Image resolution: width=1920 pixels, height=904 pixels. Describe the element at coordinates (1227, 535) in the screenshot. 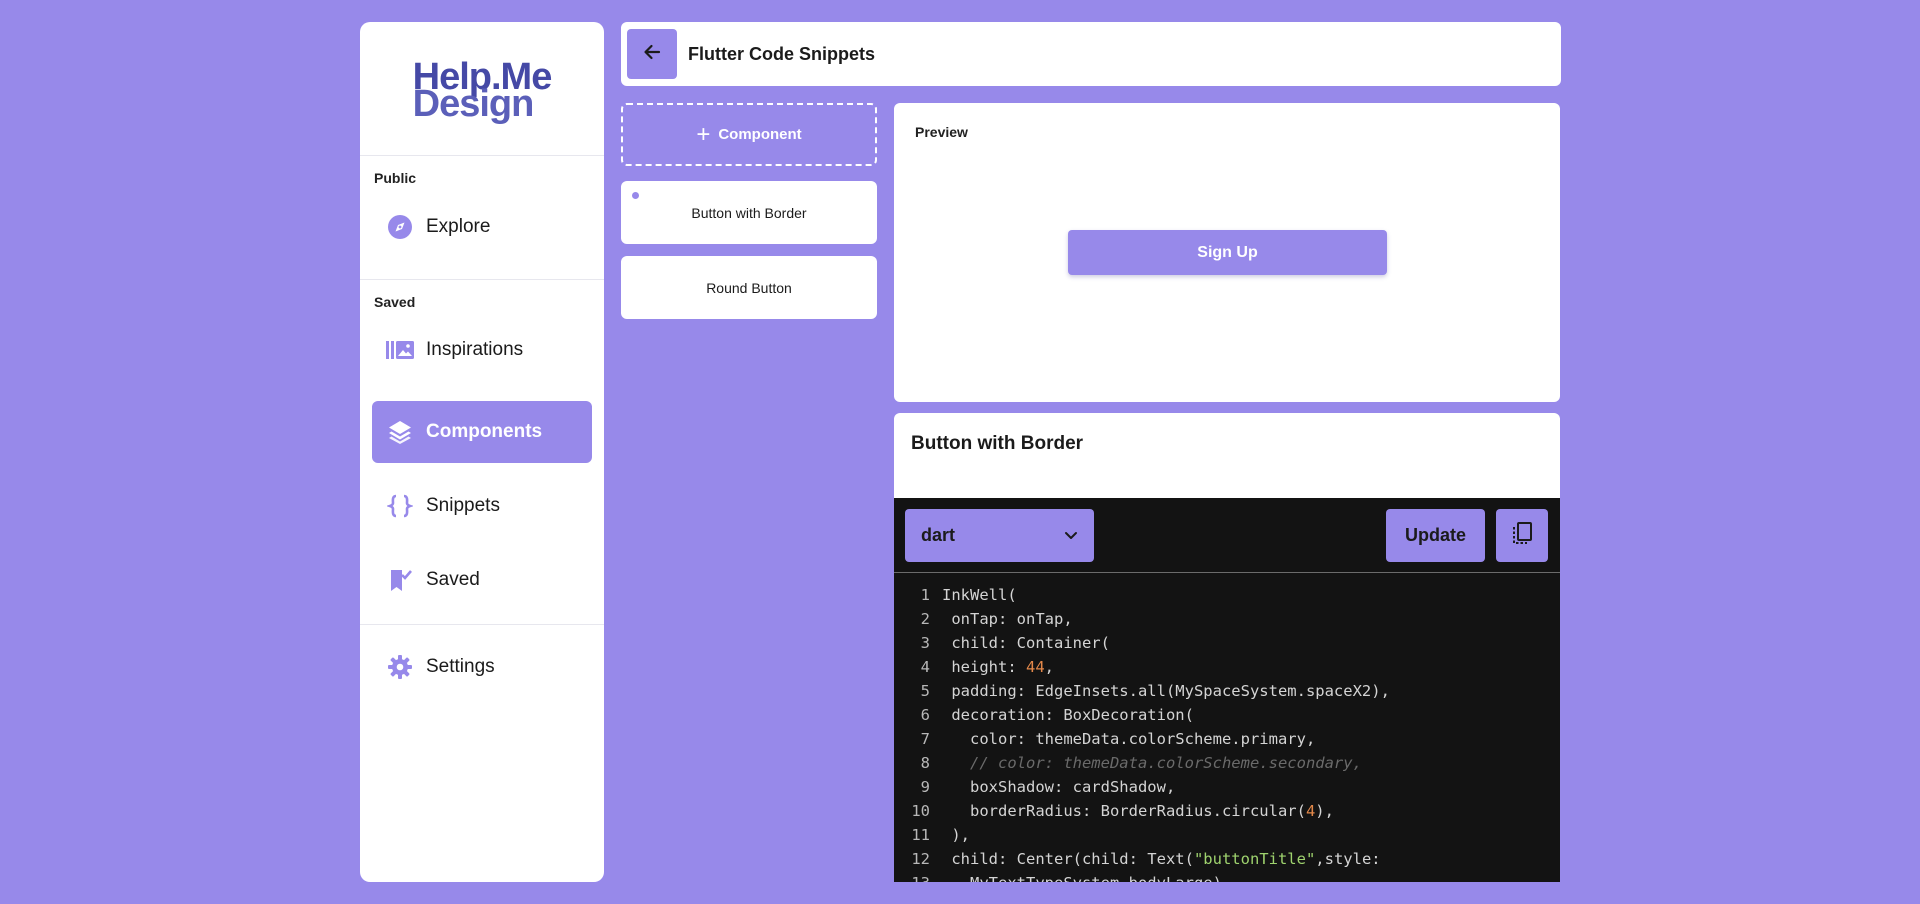

I see `code-toolbar: dart Update` at that location.